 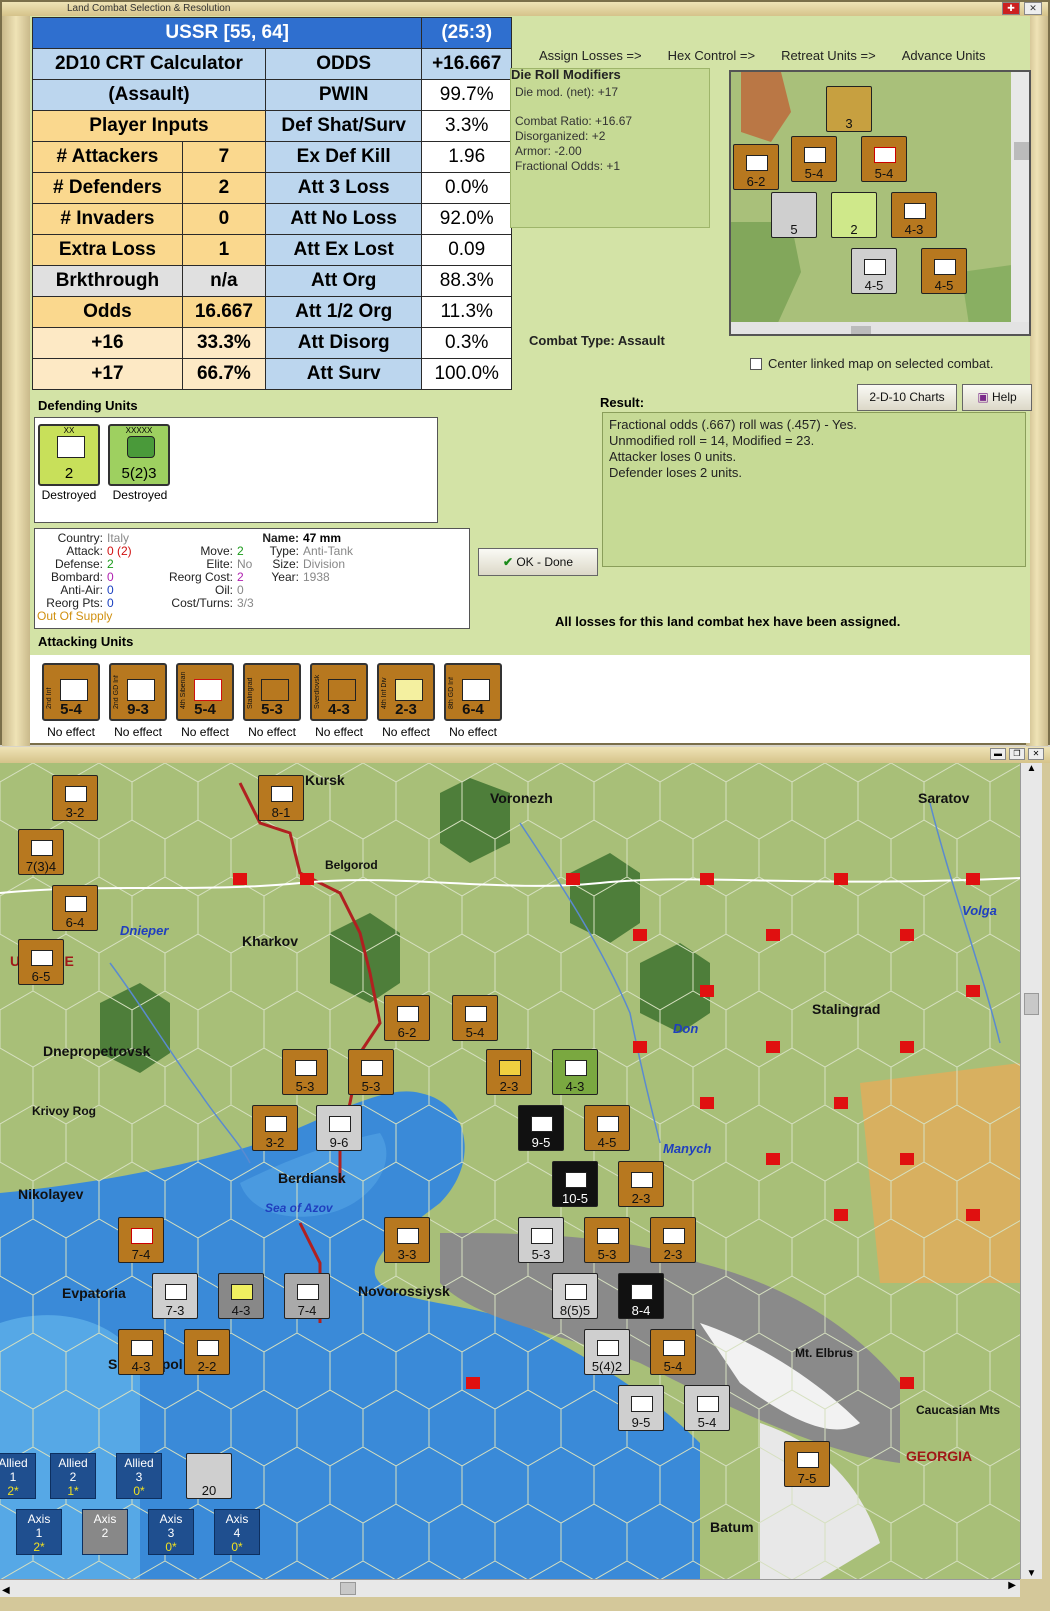 What do you see at coordinates (138, 692) in the screenshot?
I see `attacking-unit: 2nd GD Inf 9-3` at bounding box center [138, 692].